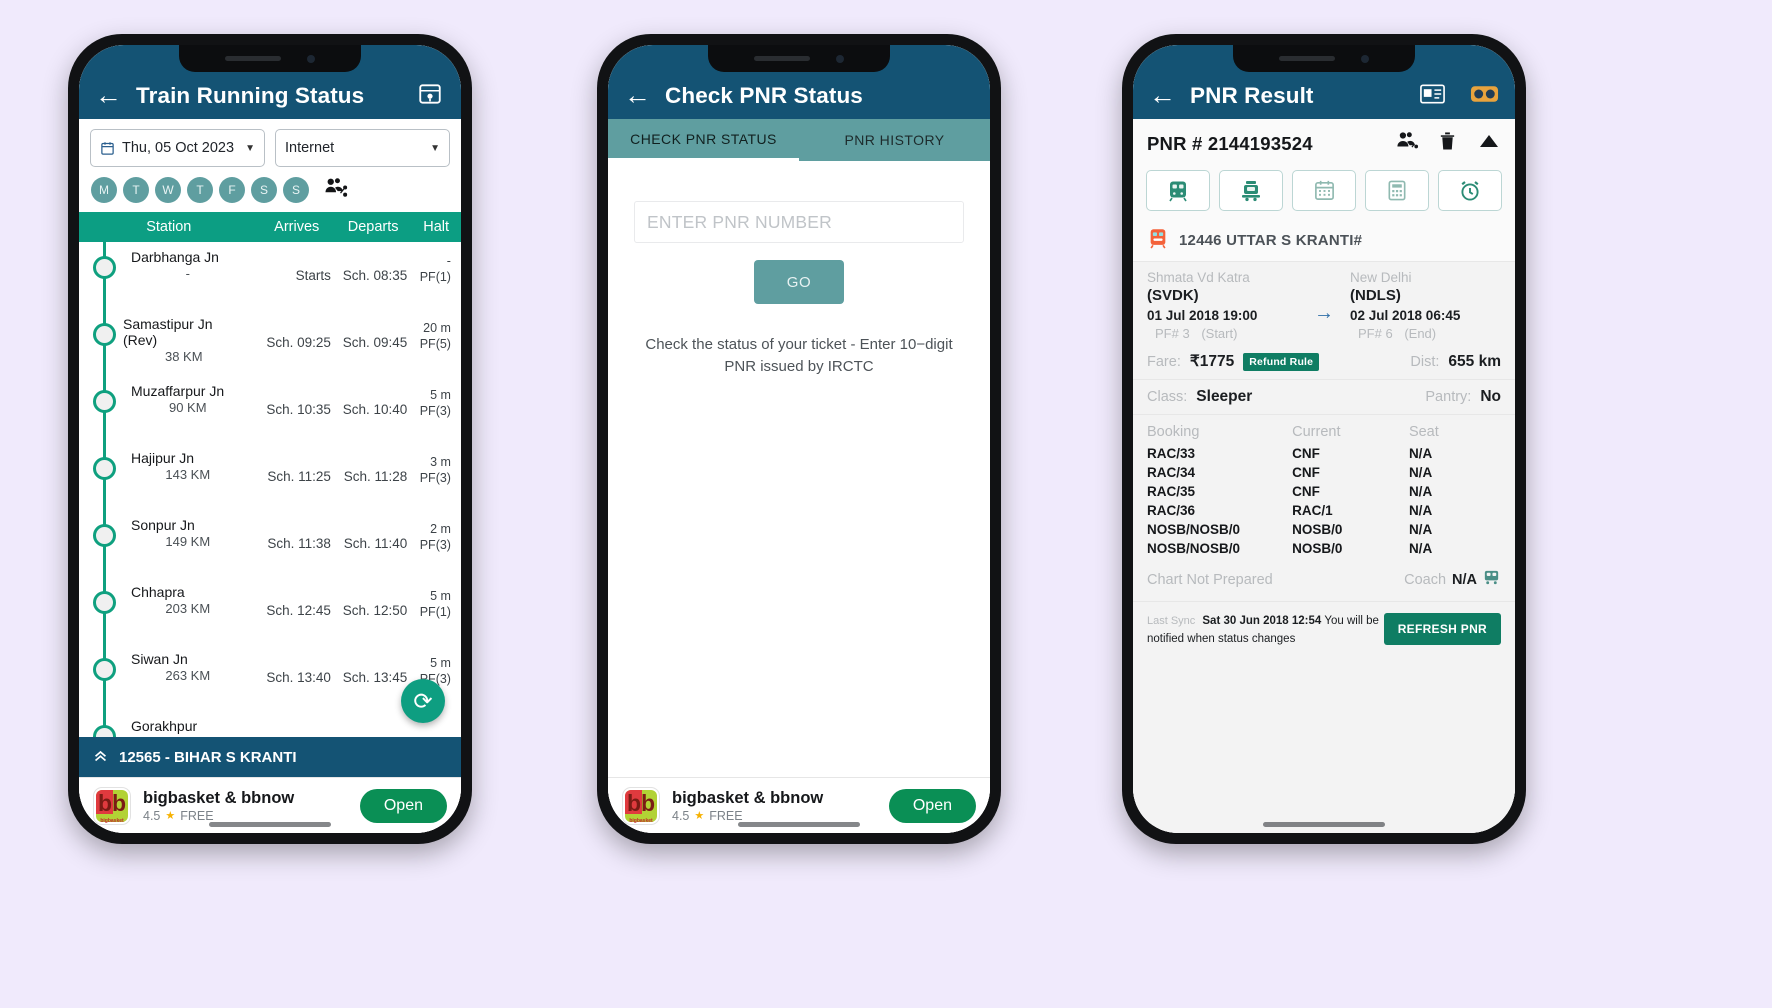 The height and width of the screenshot is (1008, 1772). Describe the element at coordinates (1158, 240) in the screenshot. I see `train-front-icon` at that location.